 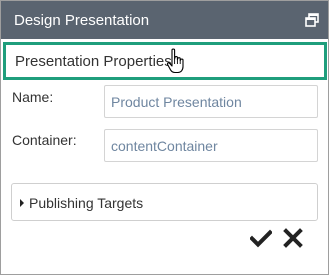 I want to click on section-label: Presentation Properties, so click(x=93, y=61).